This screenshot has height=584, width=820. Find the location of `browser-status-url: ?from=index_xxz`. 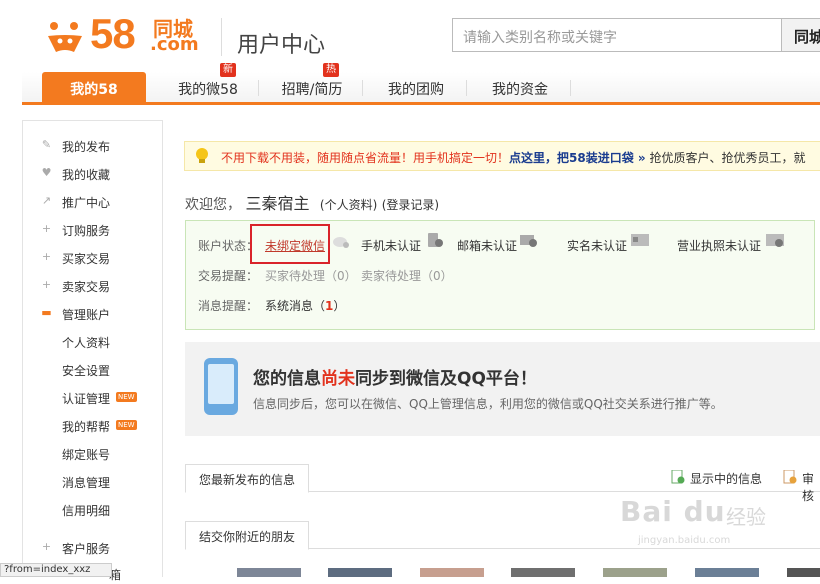

browser-status-url: ?from=index_xxz is located at coordinates (56, 570).